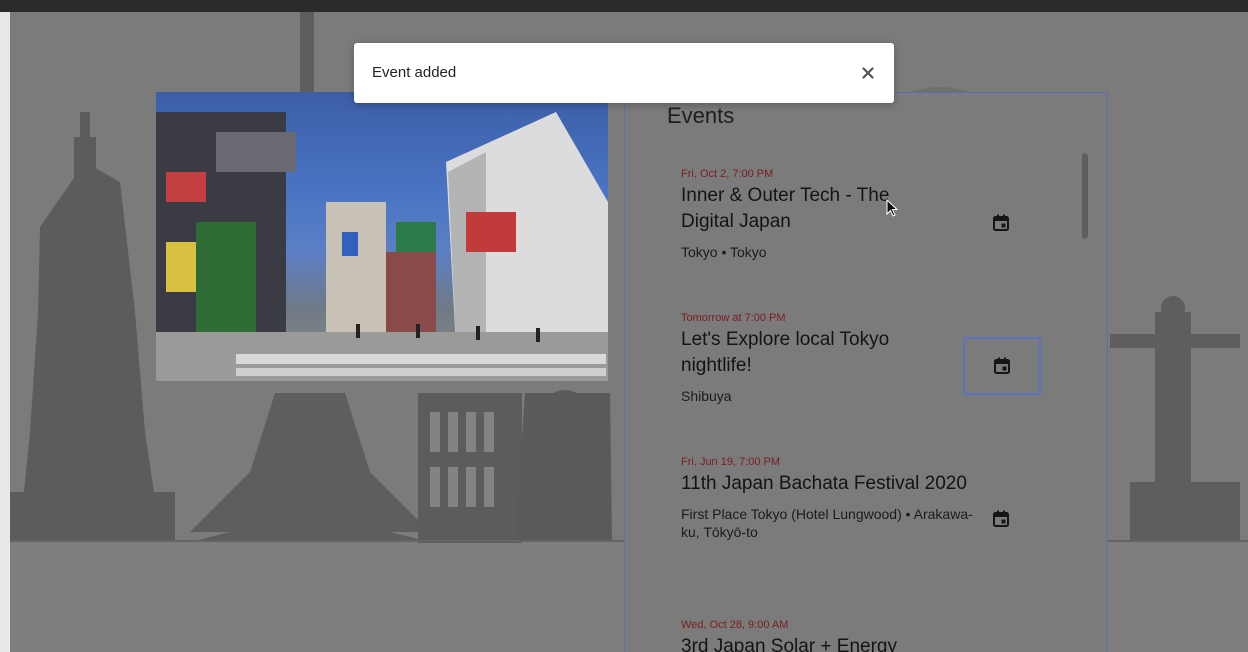 Image resolution: width=1248 pixels, height=652 pixels. I want to click on toast-message: Event added, so click(414, 72).